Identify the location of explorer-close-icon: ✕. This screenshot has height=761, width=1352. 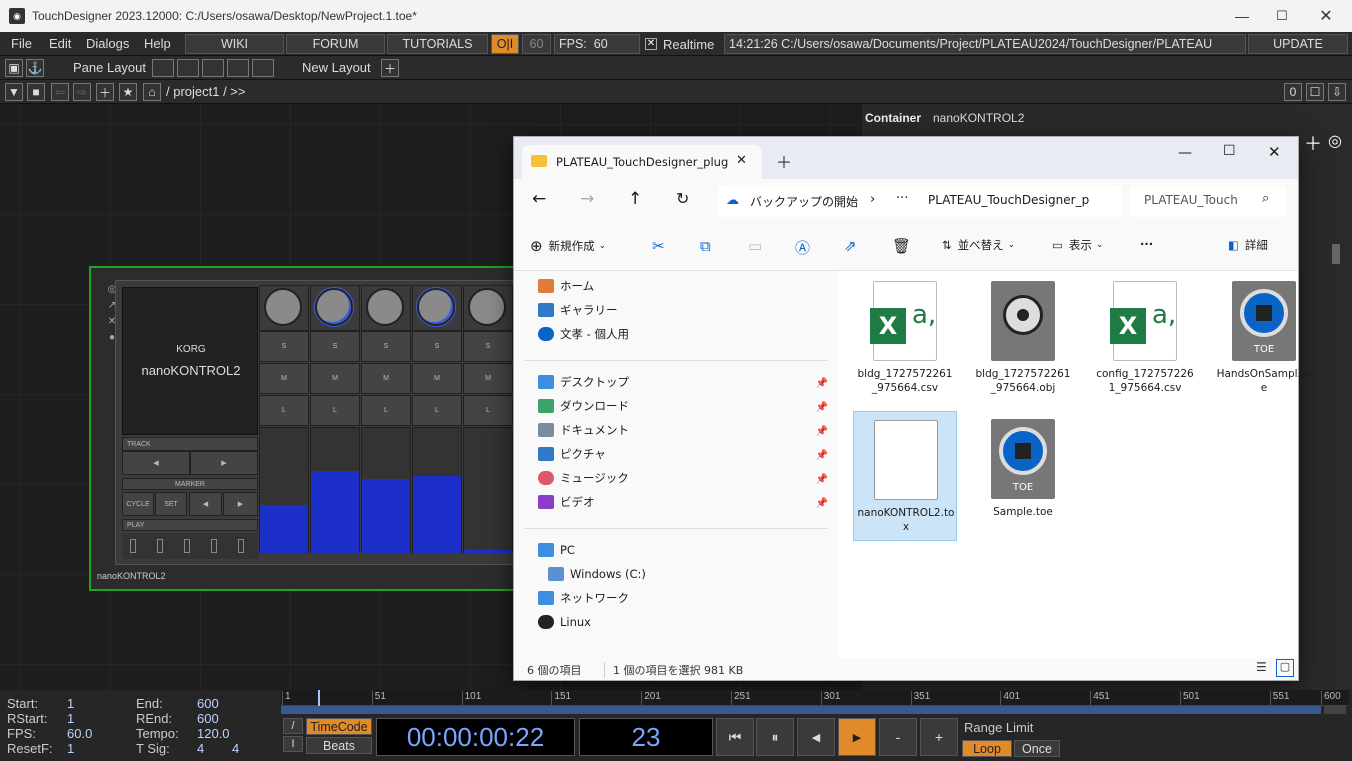
(1274, 152).